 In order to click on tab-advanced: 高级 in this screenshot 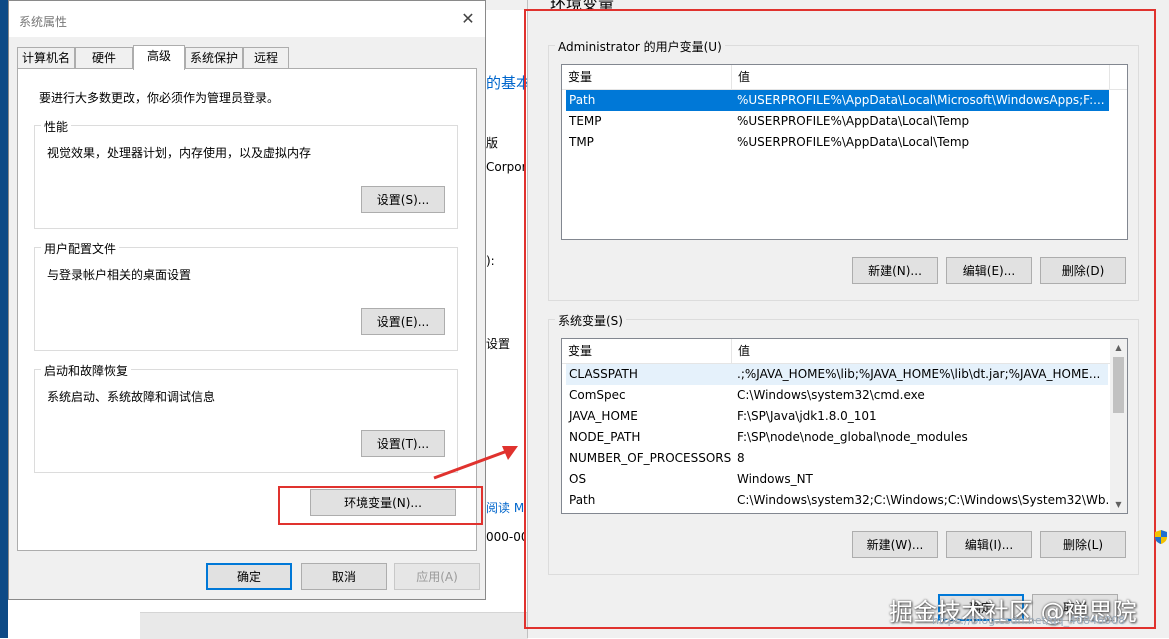, I will do `click(159, 57)`.